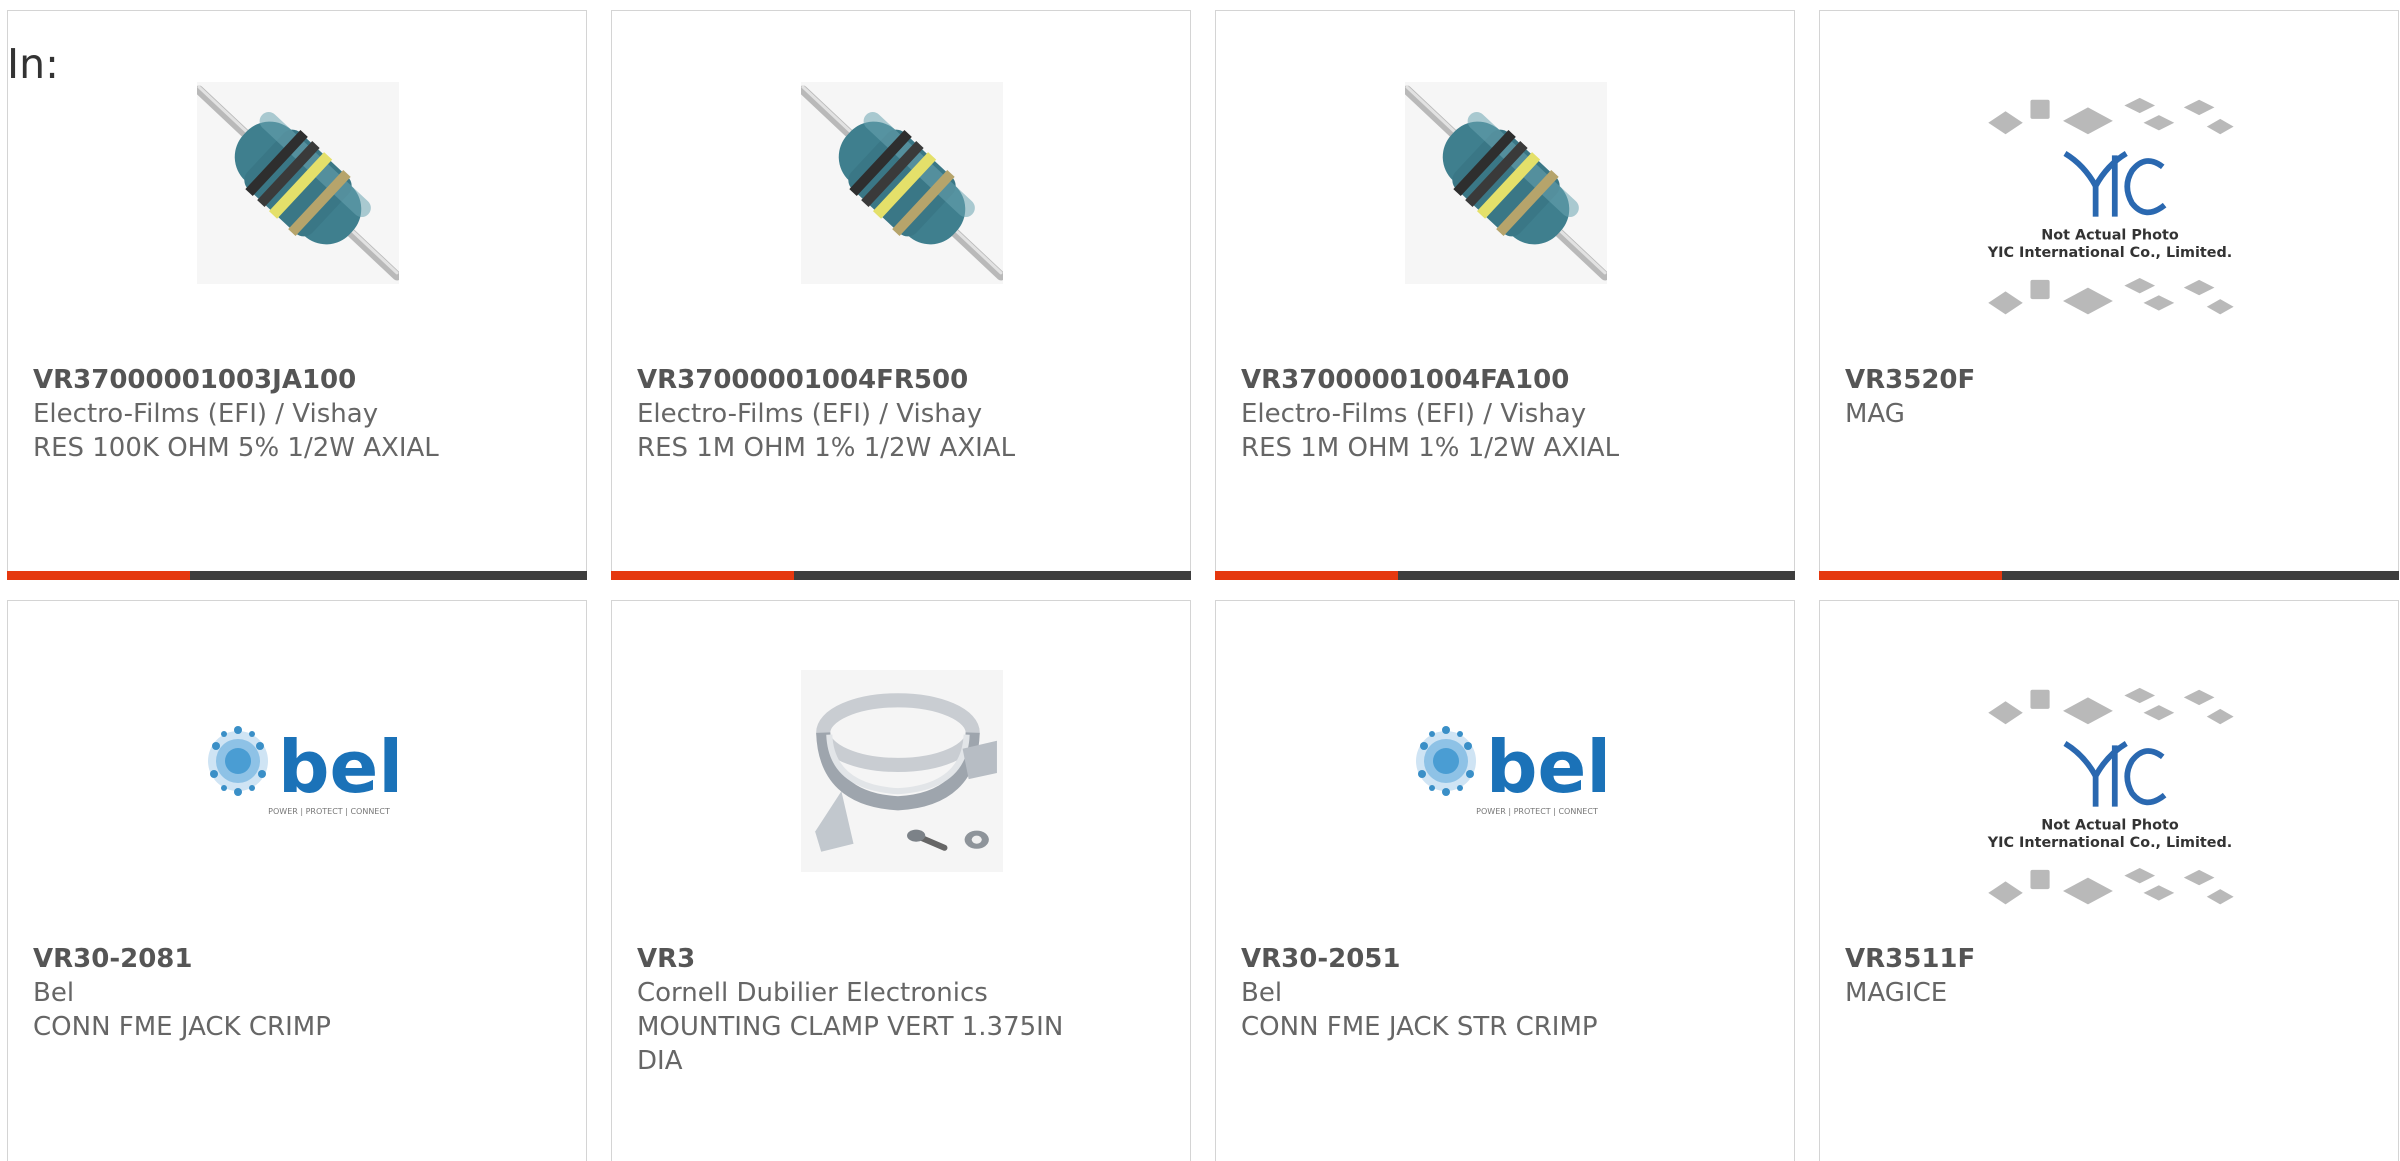  What do you see at coordinates (1896, 993) in the screenshot?
I see `manufacturer: MAGICE` at bounding box center [1896, 993].